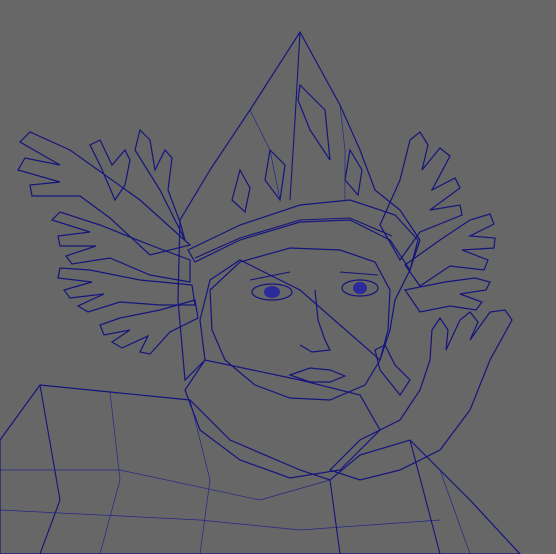 The image size is (556, 554). What do you see at coordinates (300, 324) in the screenshot?
I see `face-mesh` at bounding box center [300, 324].